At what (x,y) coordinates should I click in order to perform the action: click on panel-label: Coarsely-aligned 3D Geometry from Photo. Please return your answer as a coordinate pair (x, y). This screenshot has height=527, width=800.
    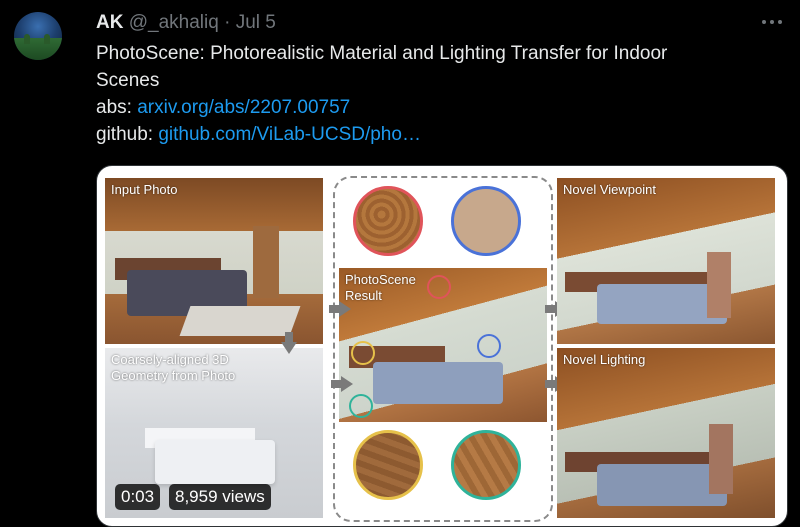
    Looking at the image, I should click on (173, 368).